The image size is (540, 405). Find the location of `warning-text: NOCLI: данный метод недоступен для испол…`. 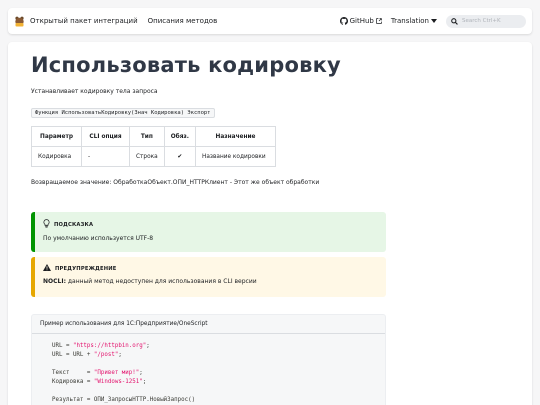

warning-text: NOCLI: данный метод недоступен для испол… is located at coordinates (210, 281).